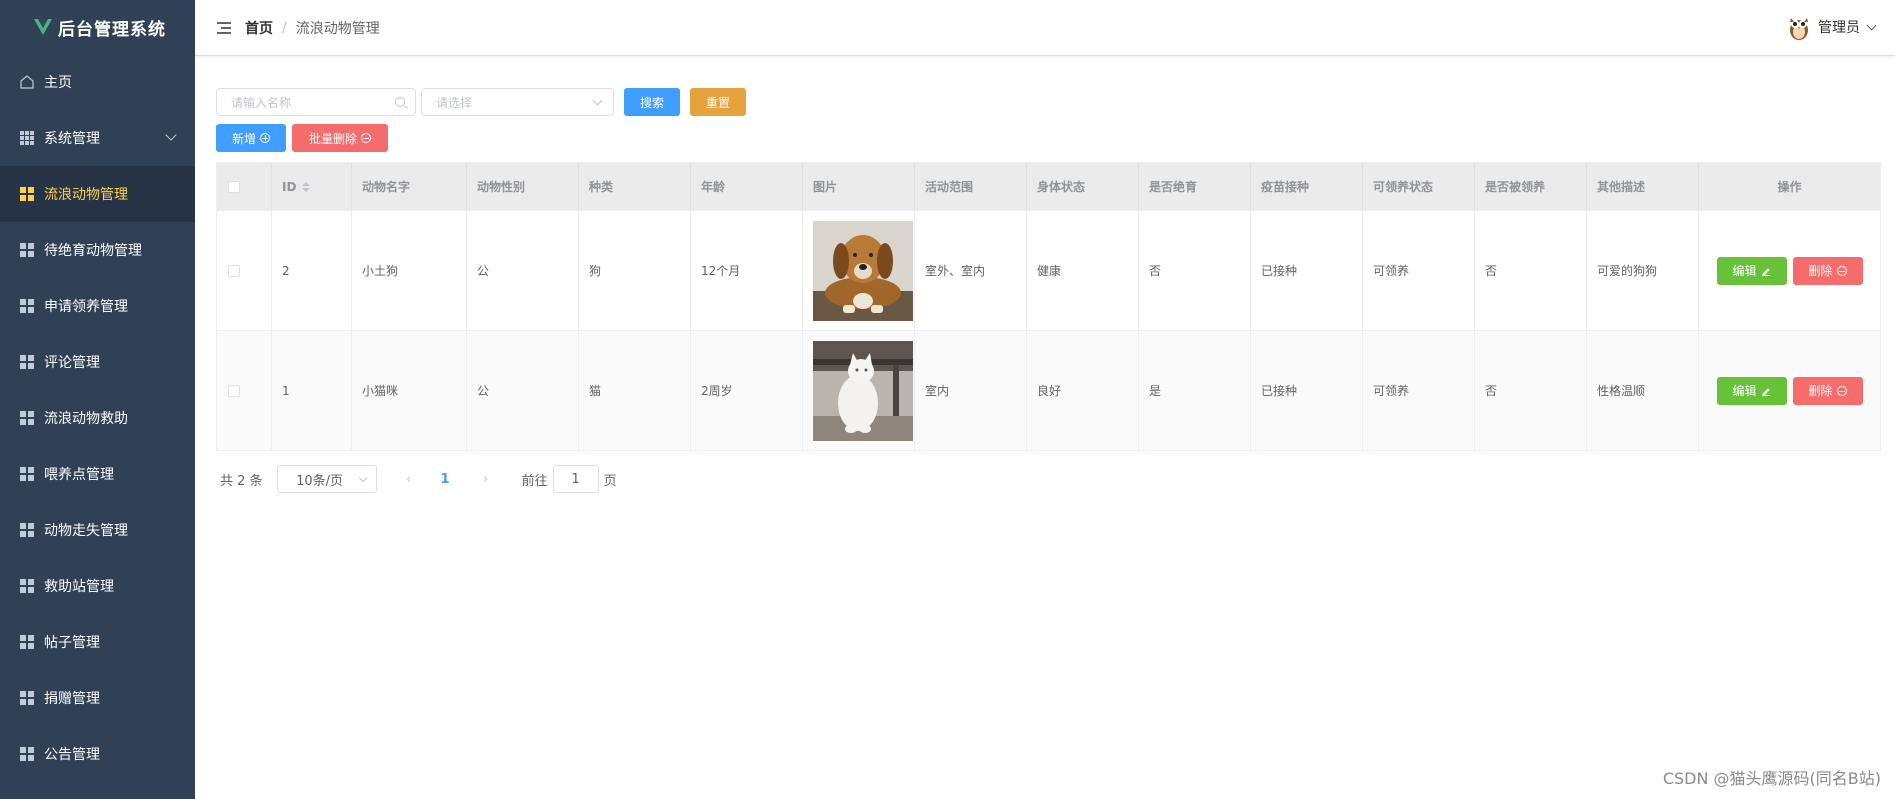  I want to click on pagination-total: 共 2 条, so click(241, 481).